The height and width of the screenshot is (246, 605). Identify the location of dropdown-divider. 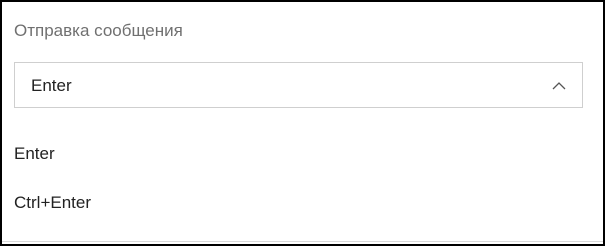
(302, 241).